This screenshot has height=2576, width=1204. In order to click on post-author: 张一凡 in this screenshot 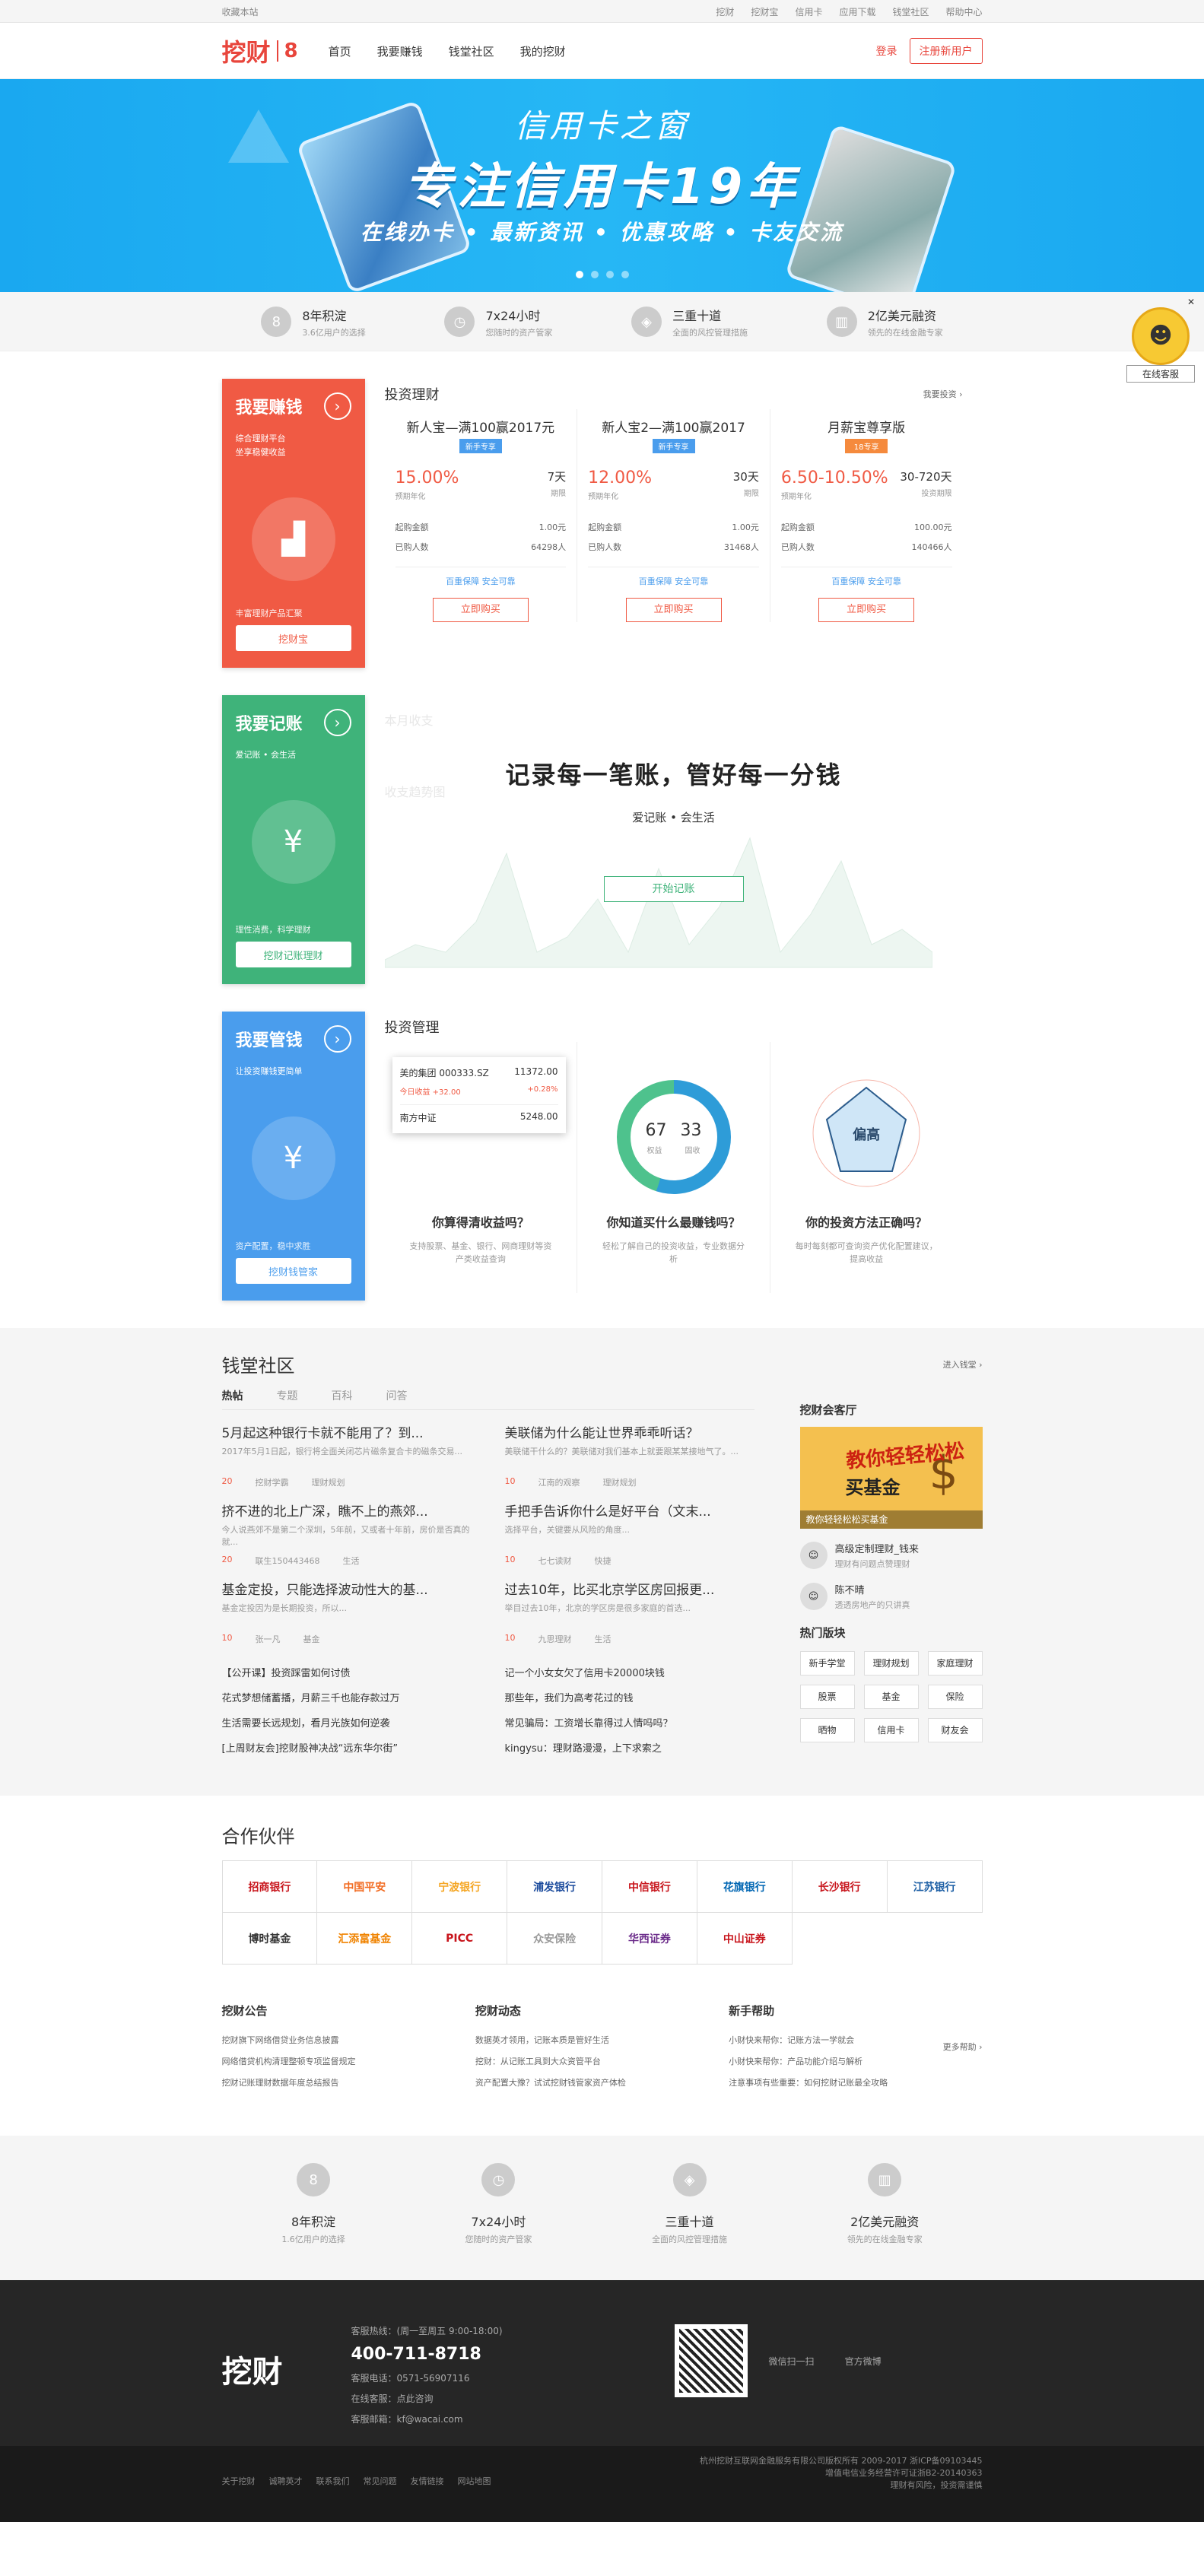, I will do `click(268, 1639)`.